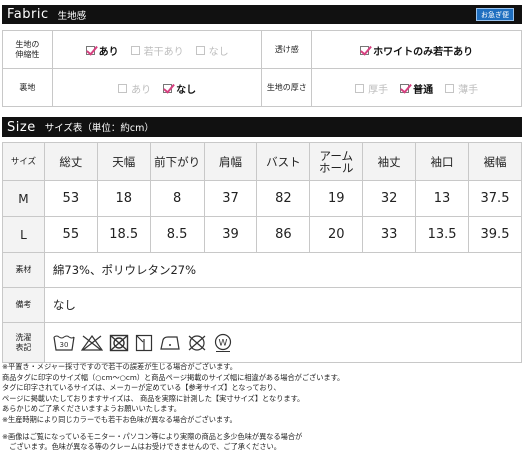 The height and width of the screenshot is (474, 526). What do you see at coordinates (197, 342) in the screenshot?
I see `no-dry-clean-icon` at bounding box center [197, 342].